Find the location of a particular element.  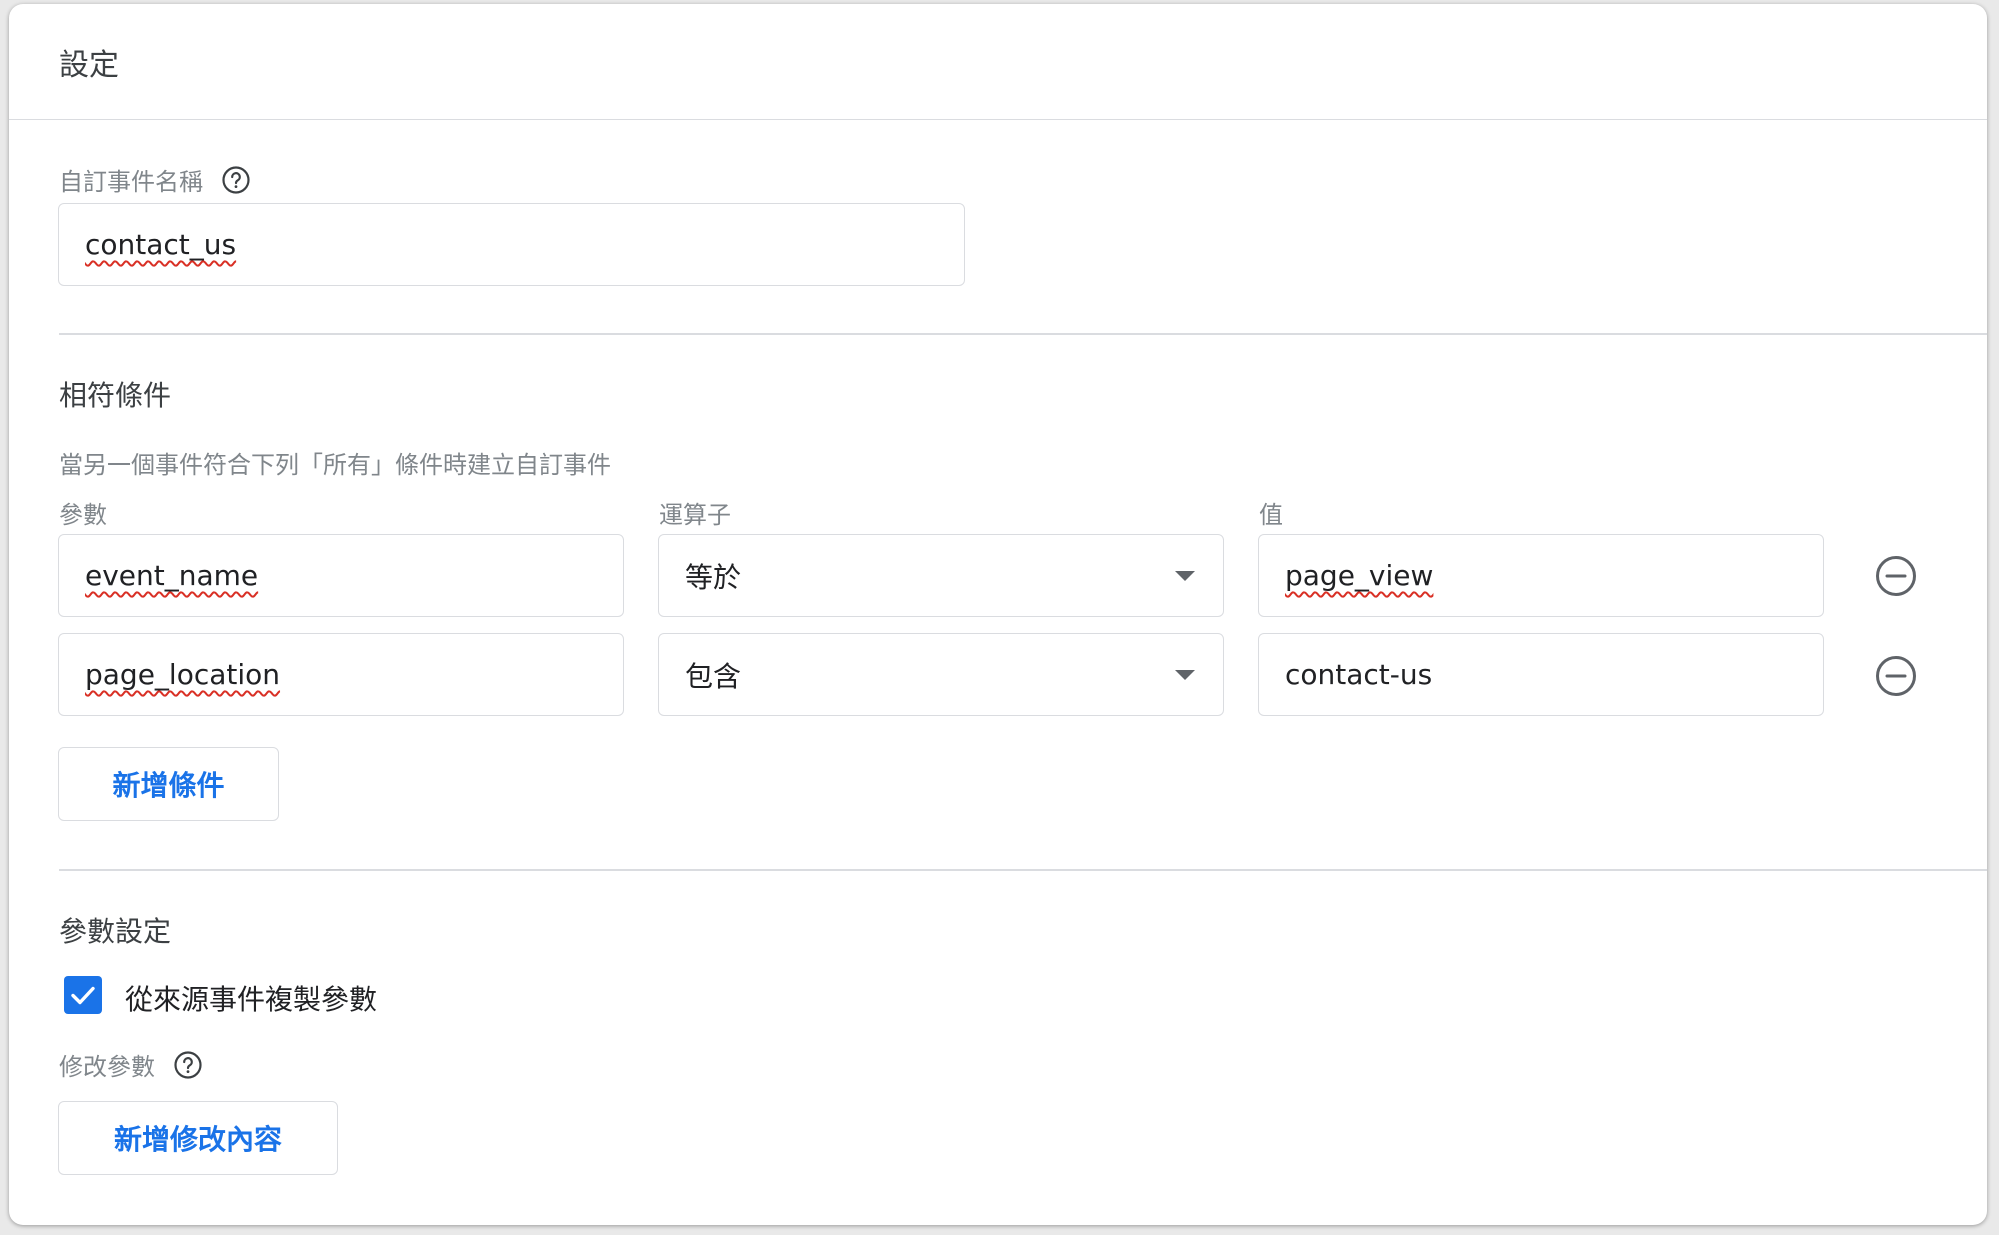

condition-value-text: contact-us is located at coordinates (1359, 674).